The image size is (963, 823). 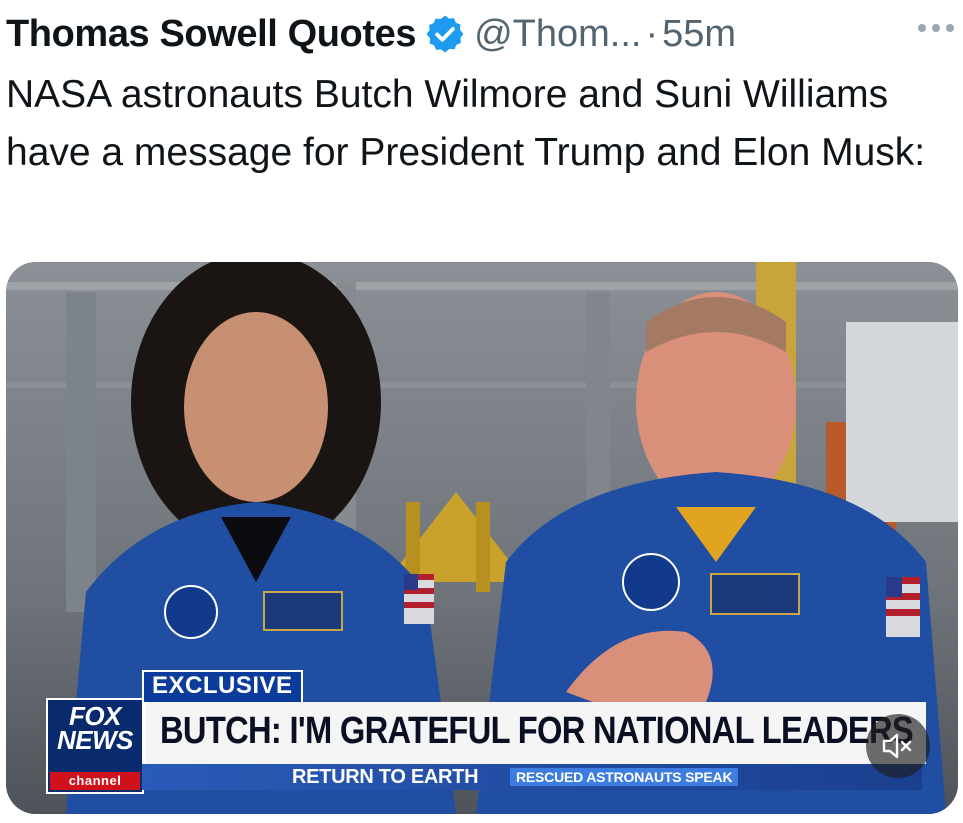 I want to click on verified-badge-icon, so click(x=445, y=34).